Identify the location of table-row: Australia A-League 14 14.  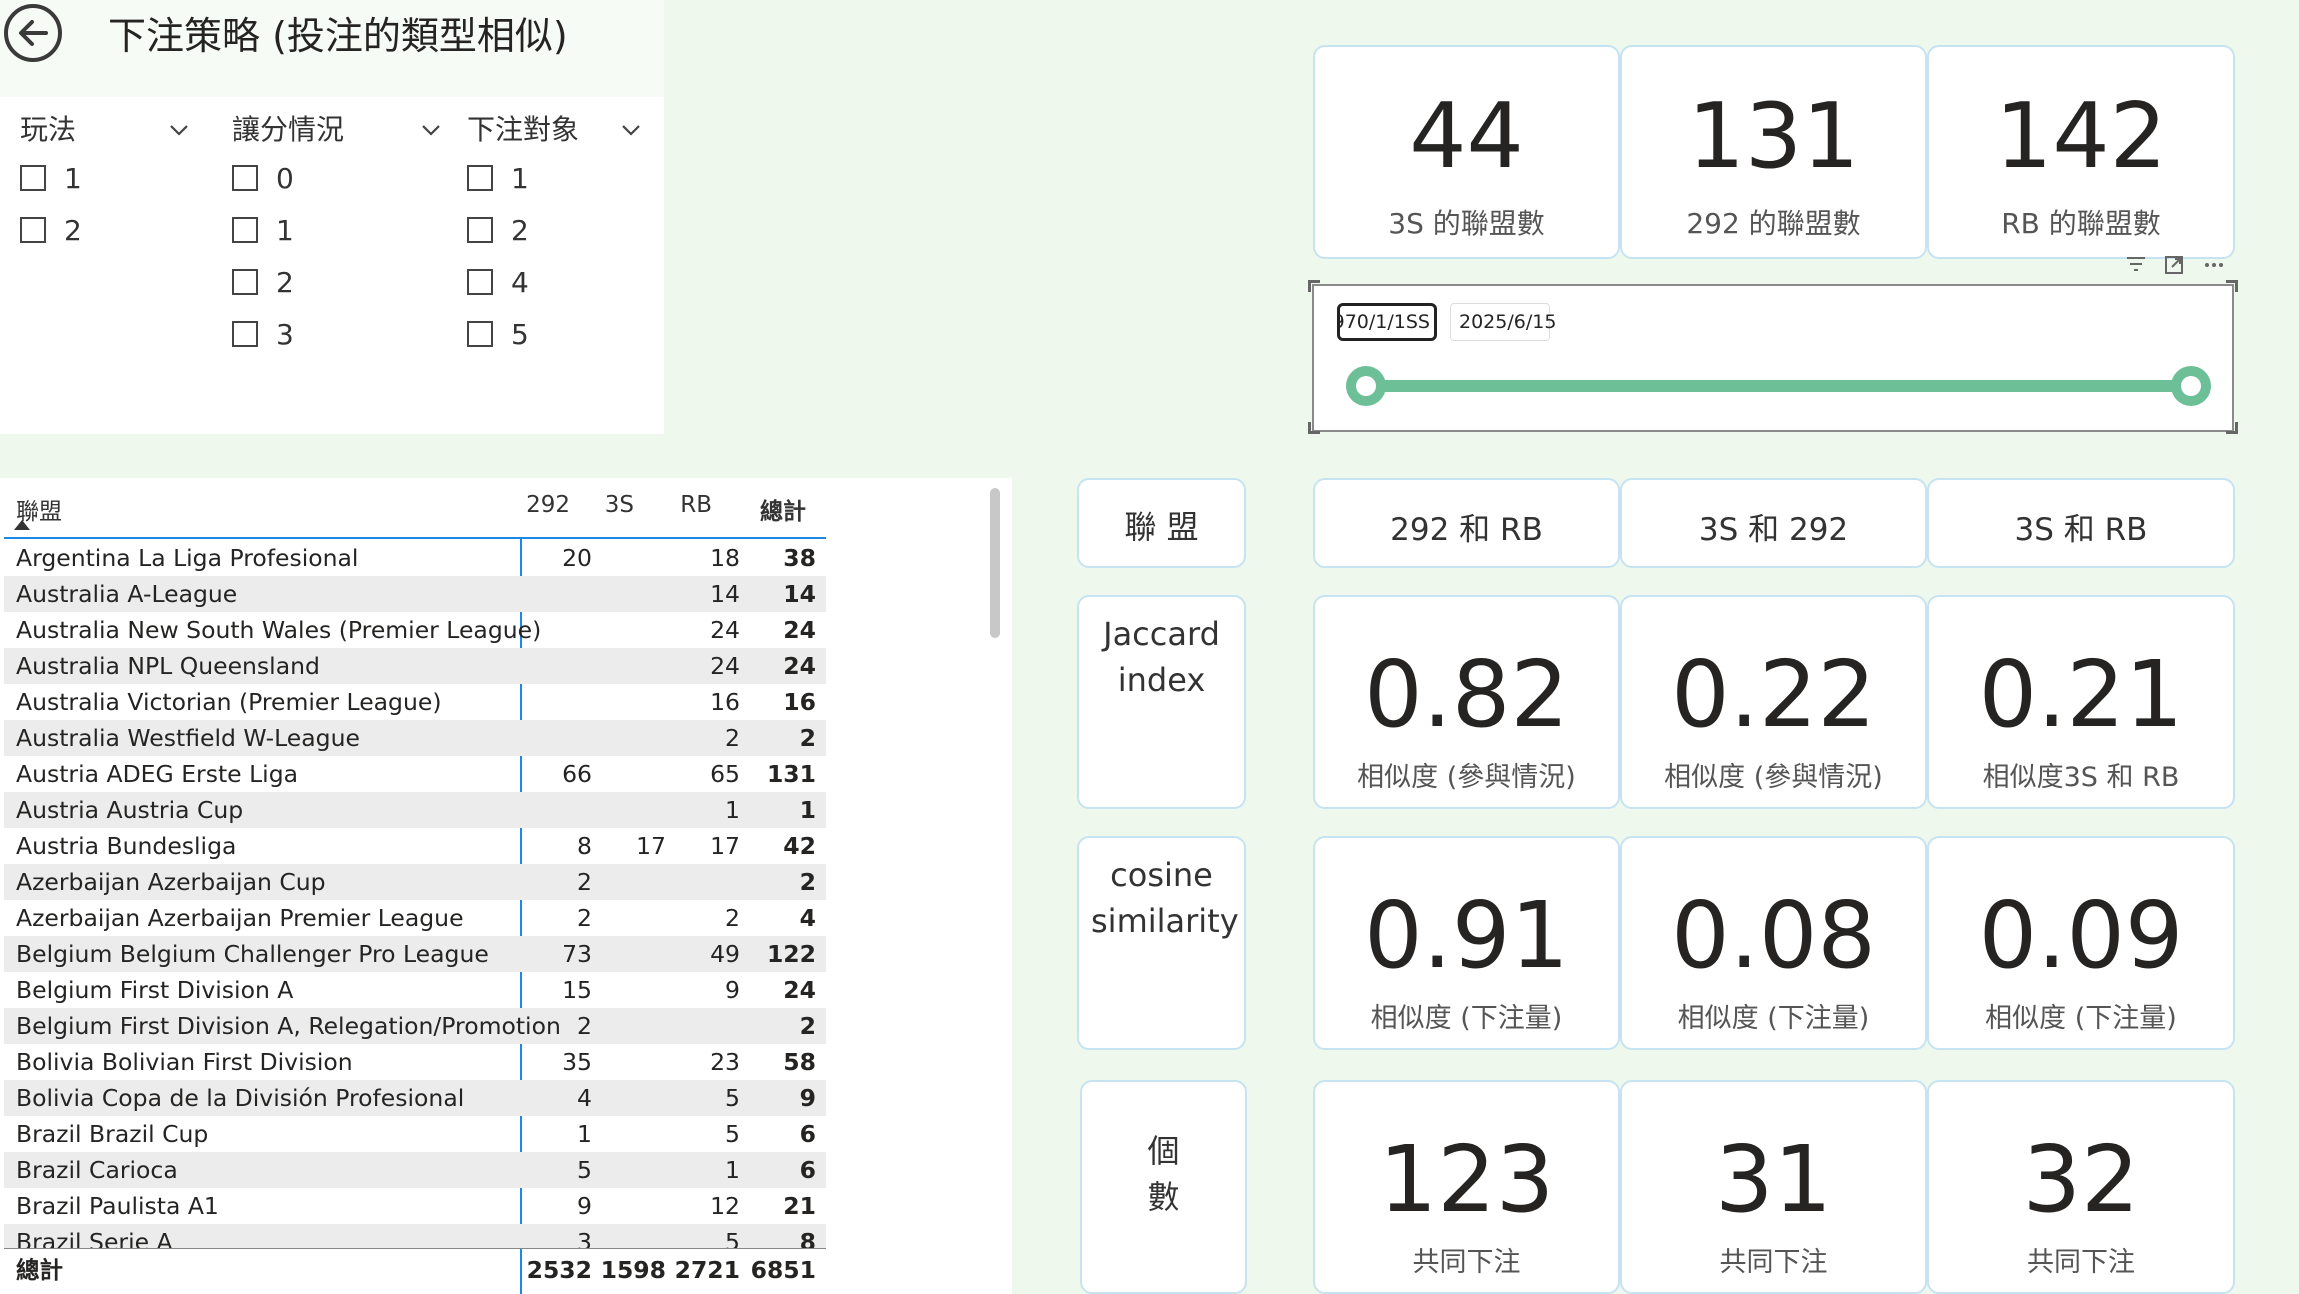
(415, 594).